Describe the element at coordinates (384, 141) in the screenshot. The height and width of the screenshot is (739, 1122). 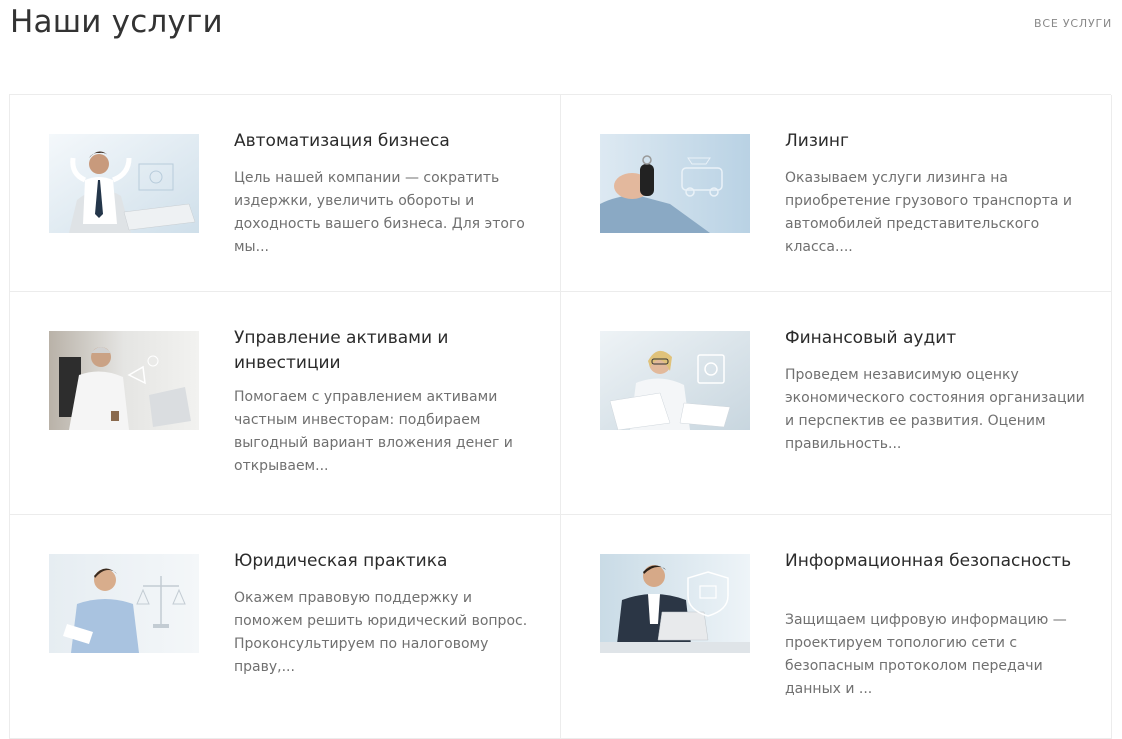
I see `service-title: Автоматизация бизнеса` at that location.